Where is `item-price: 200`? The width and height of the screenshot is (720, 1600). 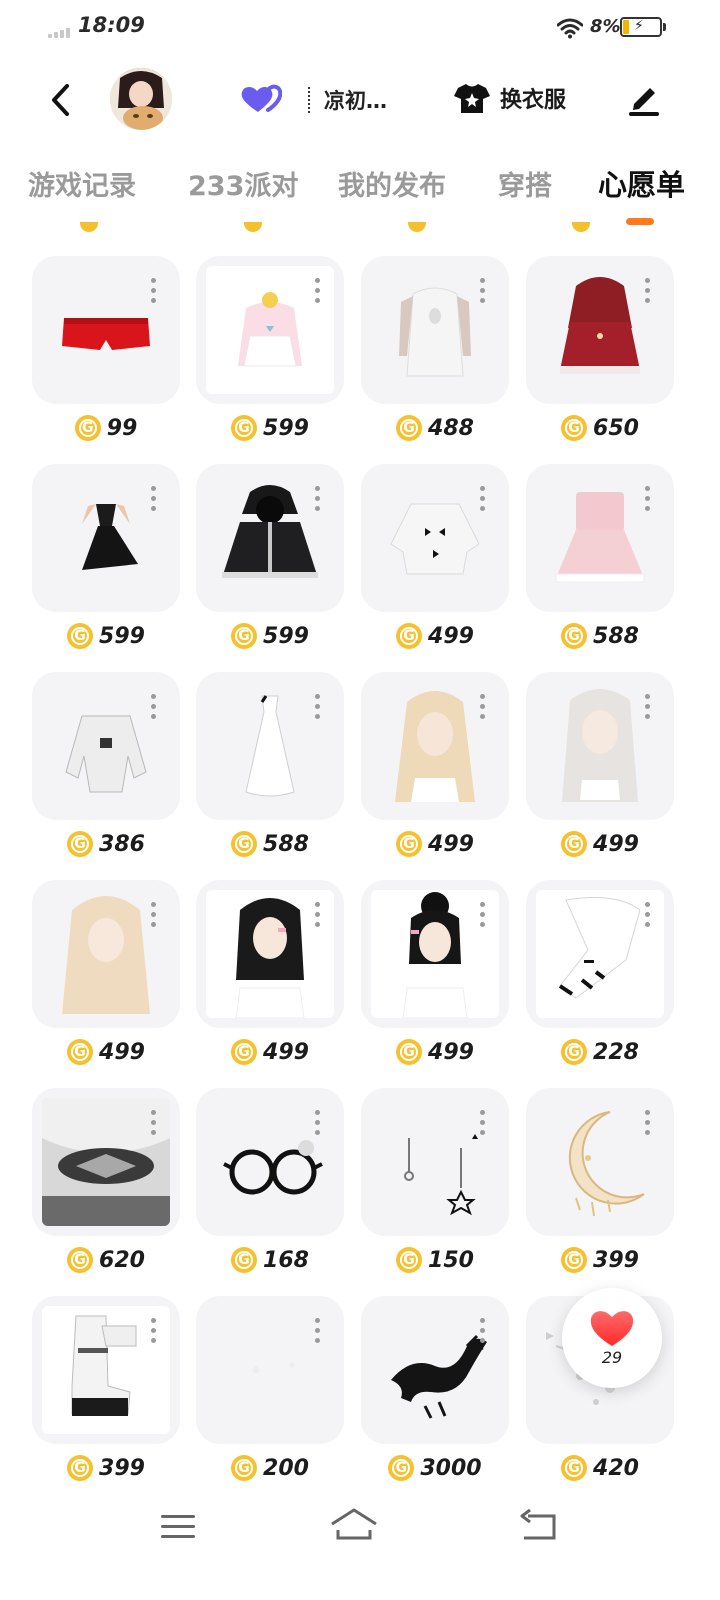
item-price: 200 is located at coordinates (286, 1468).